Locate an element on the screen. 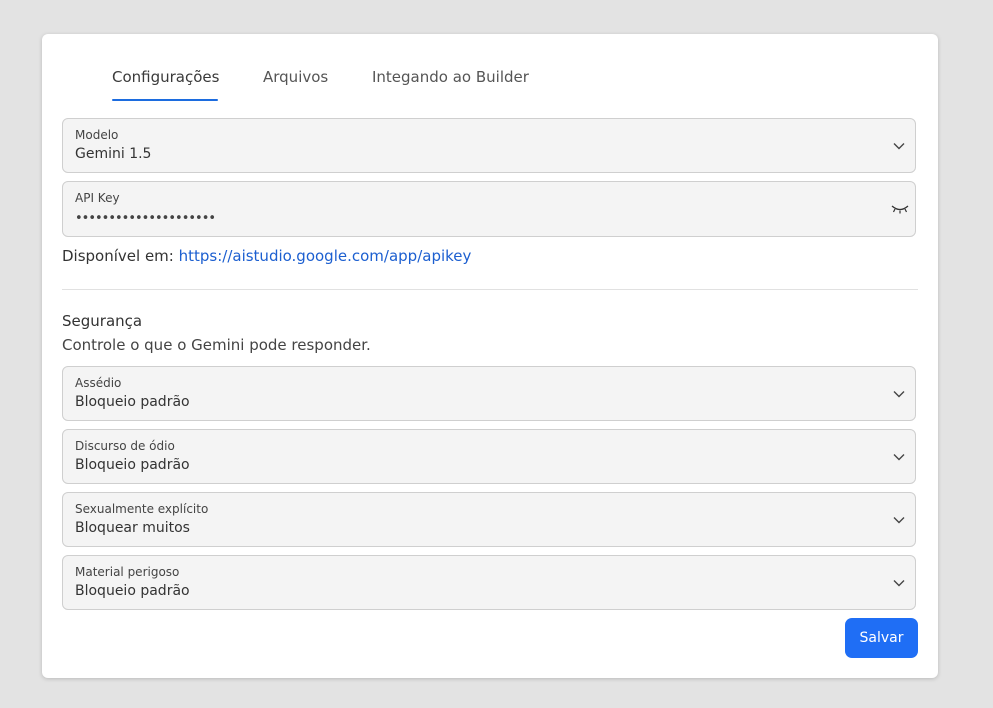  filter-select-discurso-de-odio: Discurso de ódio Bloqueio padrão is located at coordinates (489, 456).